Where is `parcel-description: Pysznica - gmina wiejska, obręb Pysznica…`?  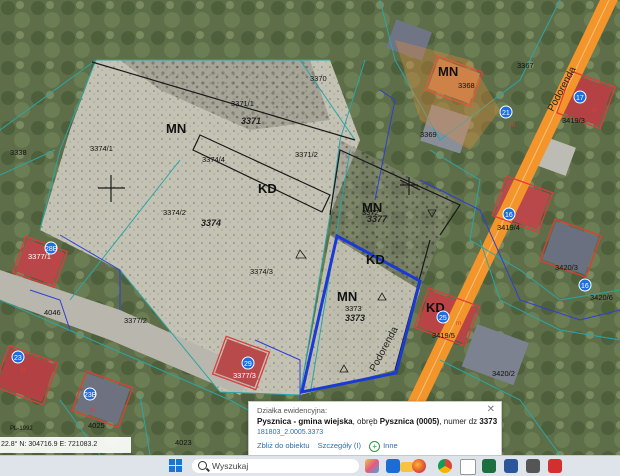 parcel-description: Pysznica - gmina wiejska, obręb Pysznica… is located at coordinates (377, 421).